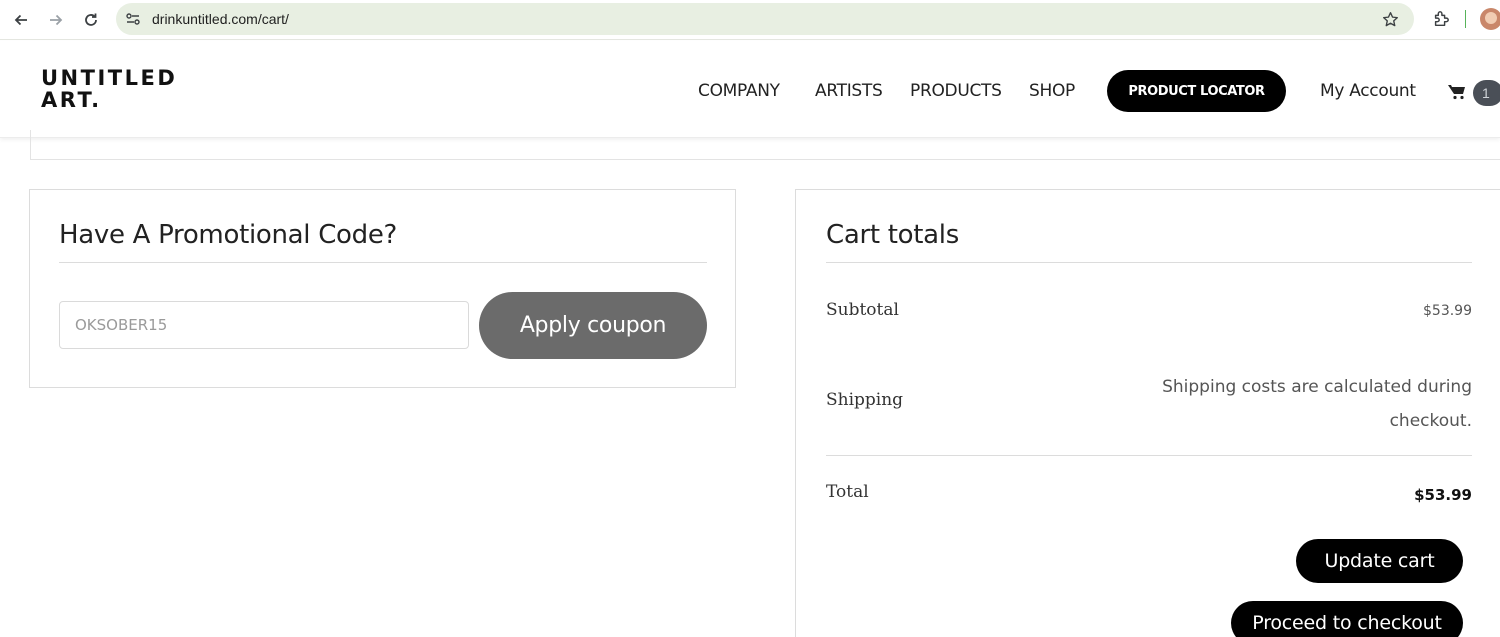  Describe the element at coordinates (382, 288) in the screenshot. I see `promo-code-panel: Have A Promotional Code? Apply coupon` at that location.